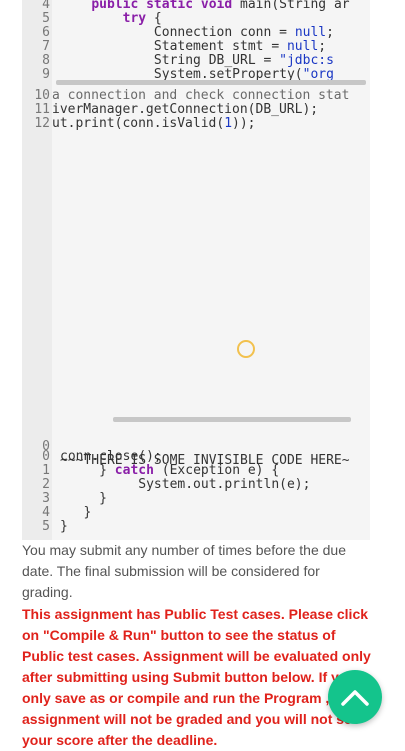 Image resolution: width=405 pixels, height=751 pixels. I want to click on code-line: 0 conn.close();, so click(196, 457).